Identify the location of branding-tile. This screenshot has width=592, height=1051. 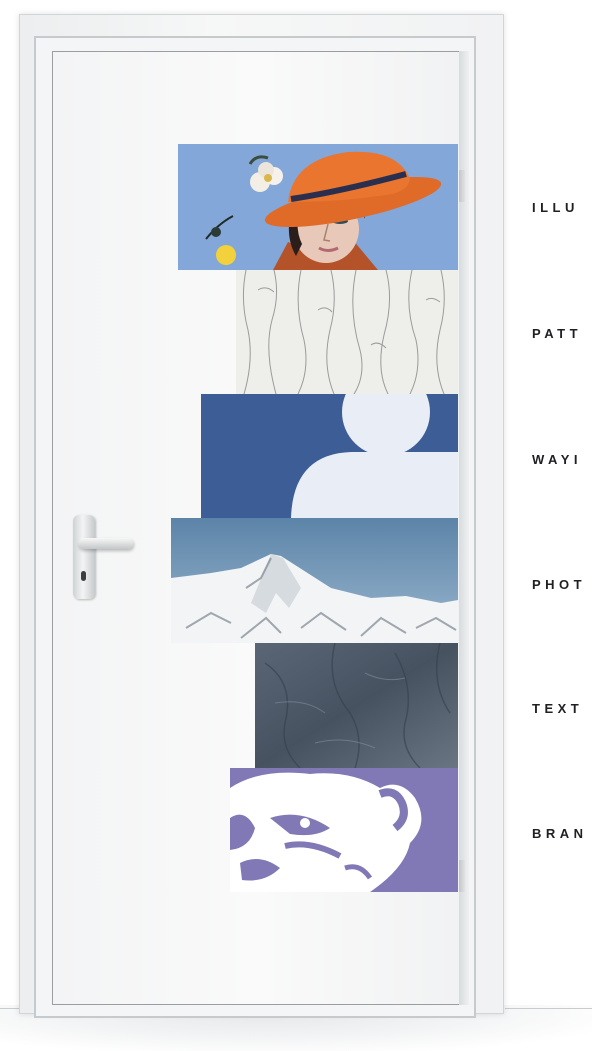
(344, 830).